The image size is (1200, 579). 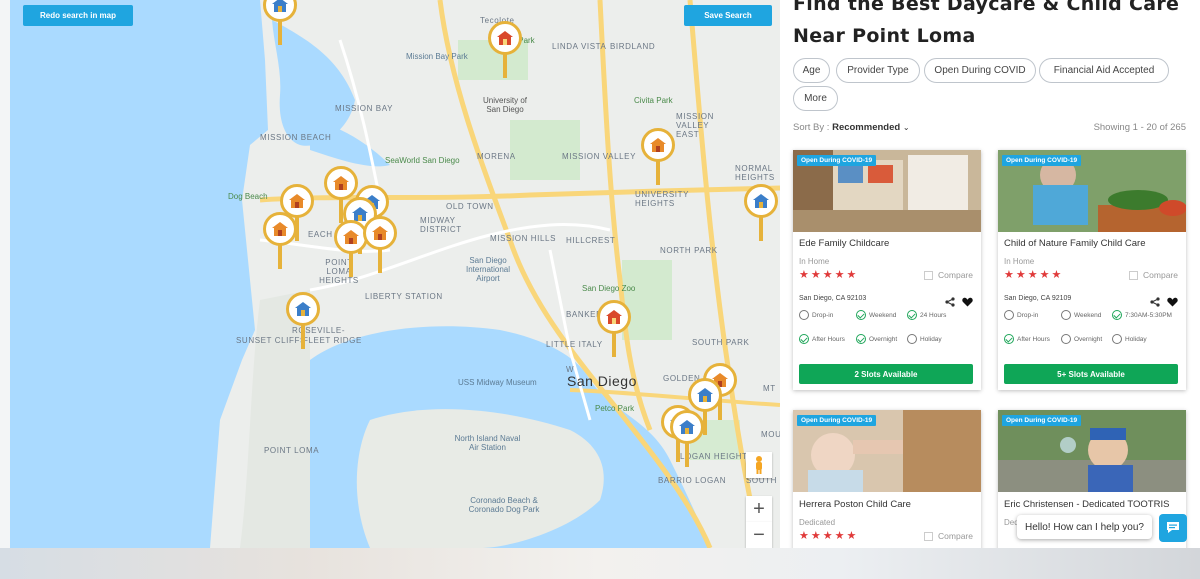 I want to click on option-label: 24 Hours, so click(x=933, y=315).